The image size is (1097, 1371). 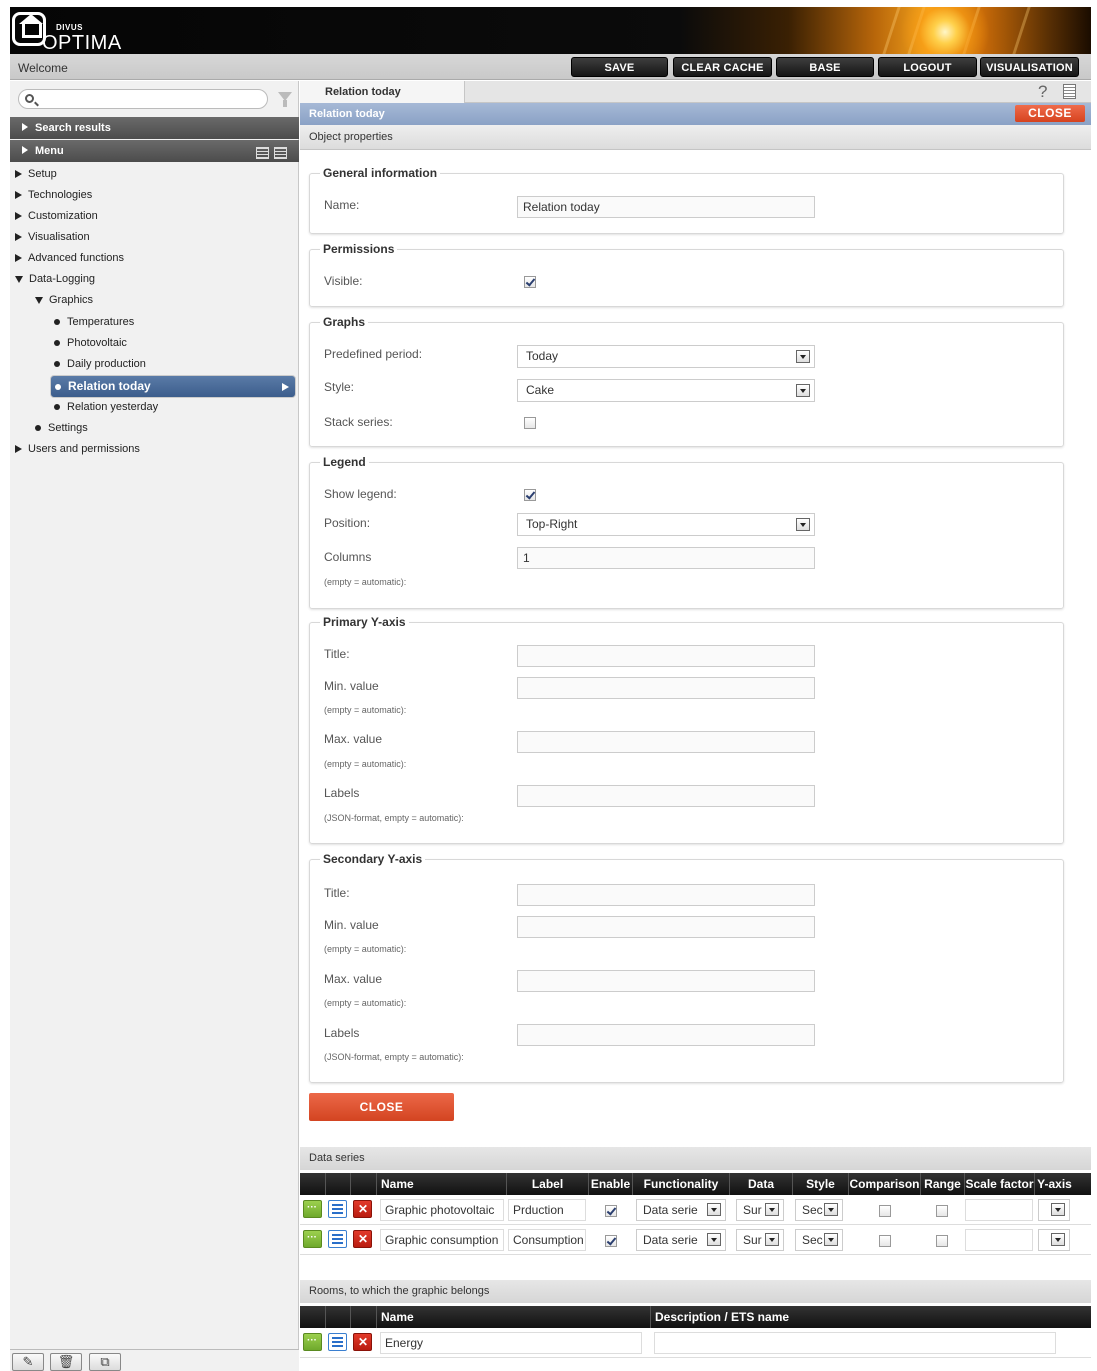 I want to click on col-y-axis: Y-axis, so click(x=1054, y=1184).